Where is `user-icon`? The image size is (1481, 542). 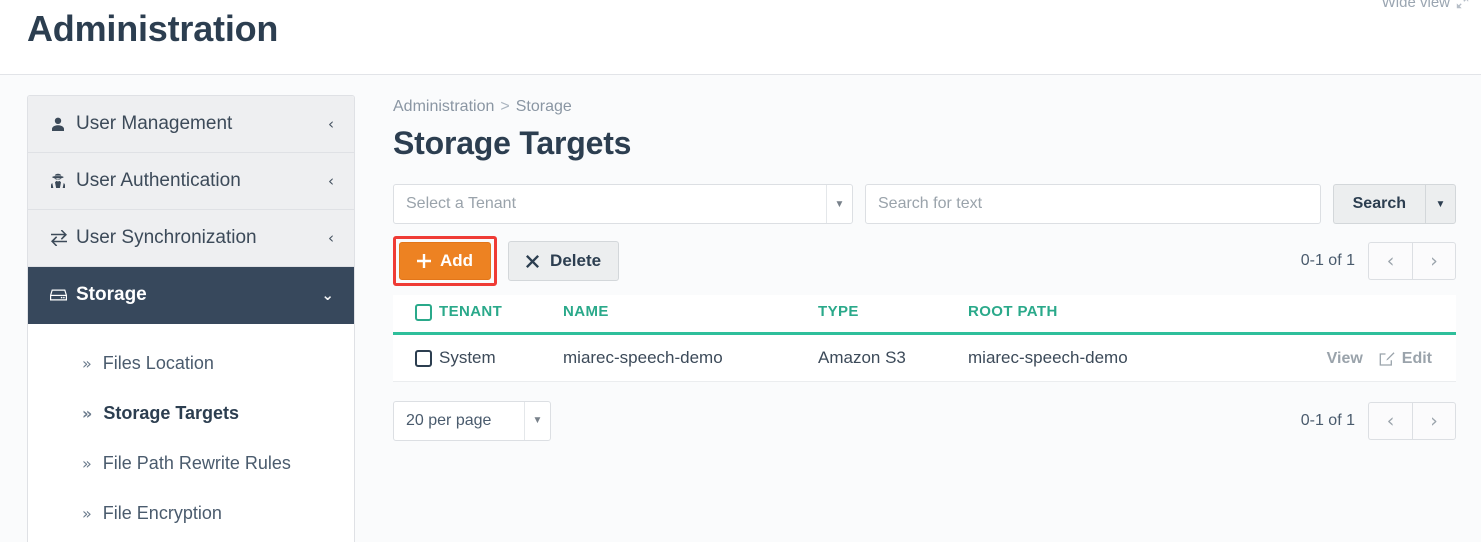
user-icon is located at coordinates (63, 124).